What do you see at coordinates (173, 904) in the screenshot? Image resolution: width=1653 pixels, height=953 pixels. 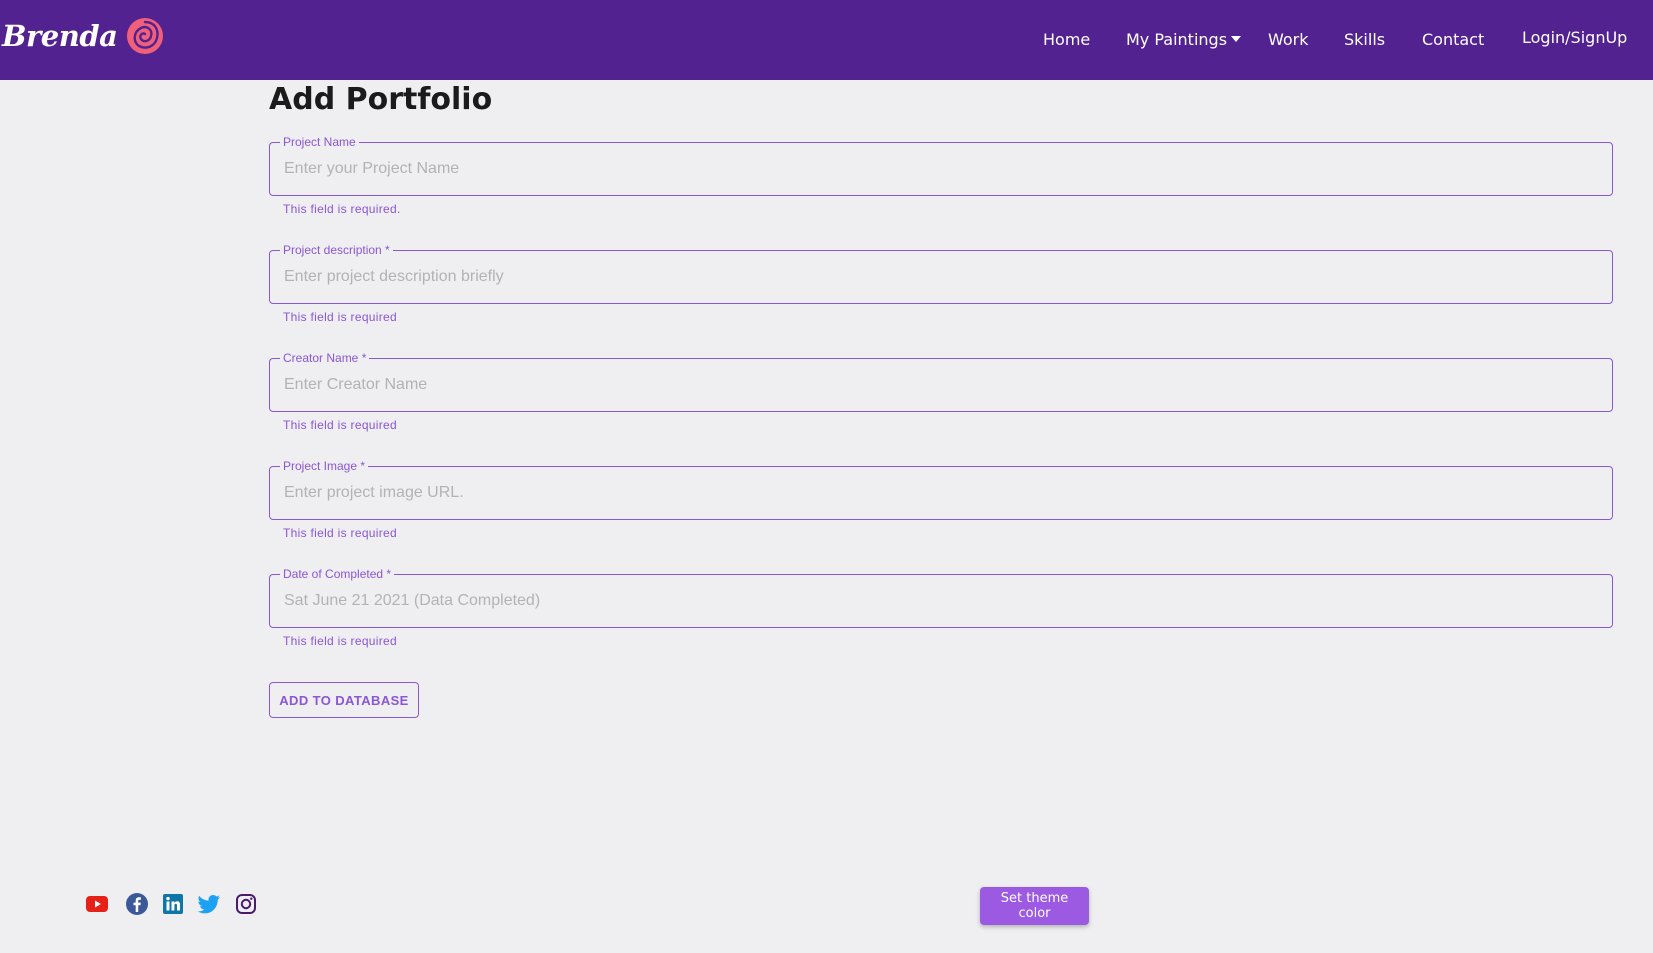 I see `linkedin-icon` at bounding box center [173, 904].